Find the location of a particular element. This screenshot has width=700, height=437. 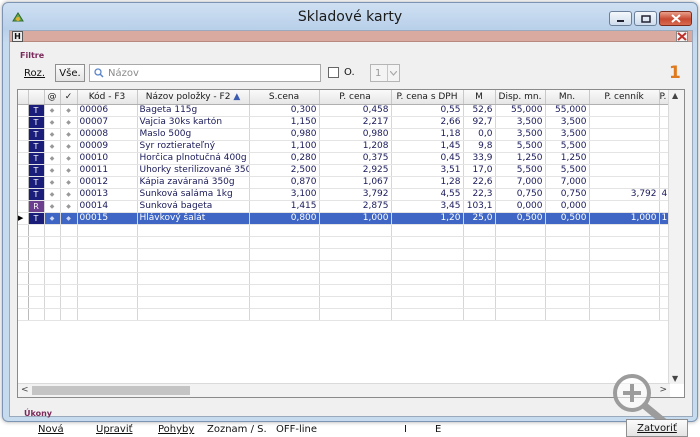

header-code: Kód - F3 is located at coordinates (107, 97).